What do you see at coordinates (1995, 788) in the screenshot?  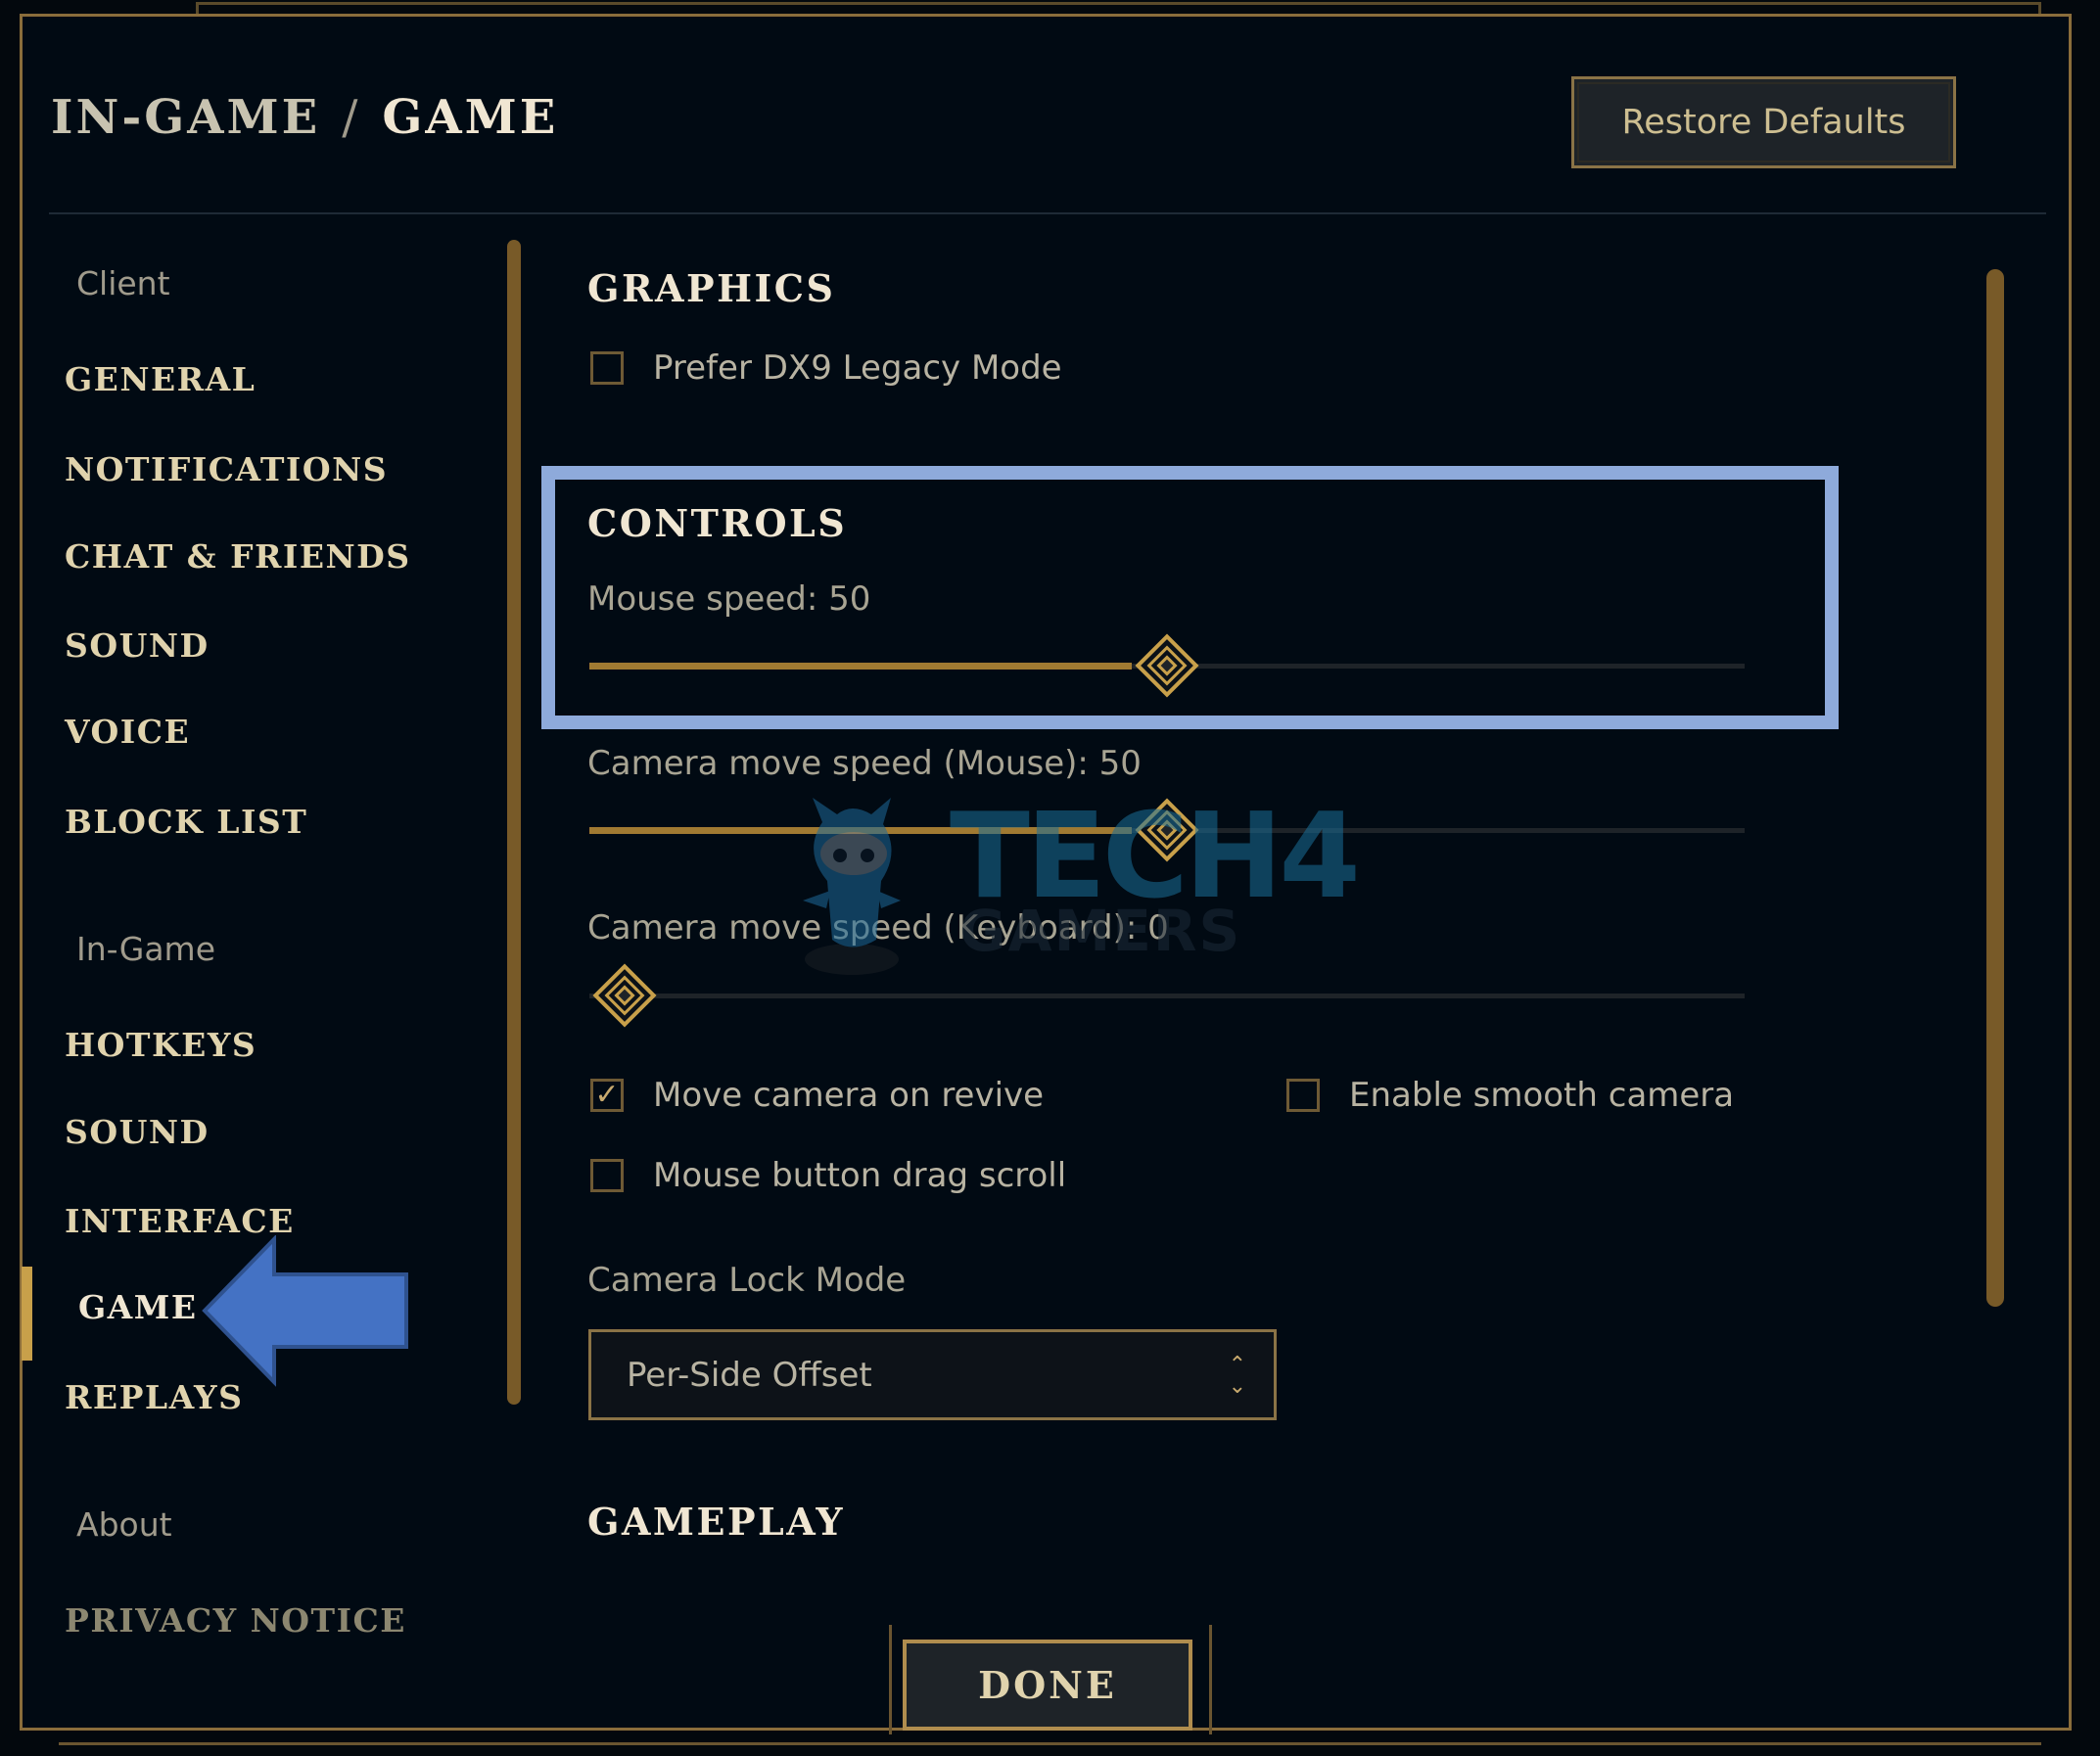 I see `content-scrollbar` at bounding box center [1995, 788].